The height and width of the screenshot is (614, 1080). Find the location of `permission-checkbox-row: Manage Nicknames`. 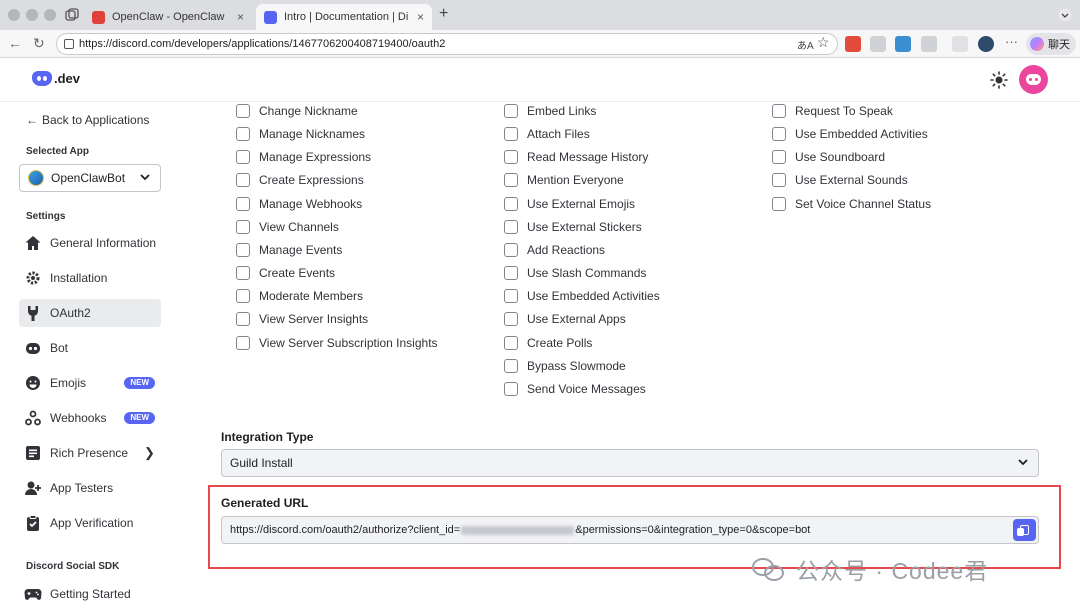

permission-checkbox-row: Manage Nicknames is located at coordinates (300, 134).